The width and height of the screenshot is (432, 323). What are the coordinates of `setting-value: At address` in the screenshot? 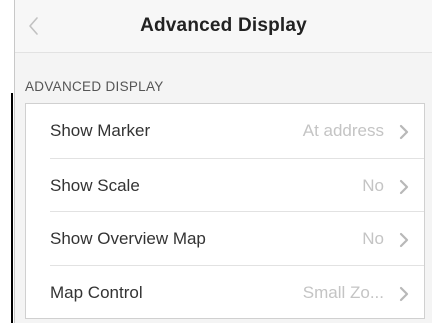 It's located at (343, 130).